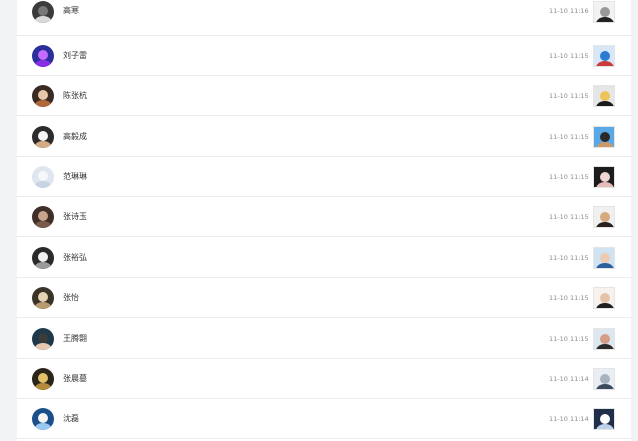 The height and width of the screenshot is (441, 638). What do you see at coordinates (75, 217) in the screenshot?
I see `user-name: 张诗玉` at bounding box center [75, 217].